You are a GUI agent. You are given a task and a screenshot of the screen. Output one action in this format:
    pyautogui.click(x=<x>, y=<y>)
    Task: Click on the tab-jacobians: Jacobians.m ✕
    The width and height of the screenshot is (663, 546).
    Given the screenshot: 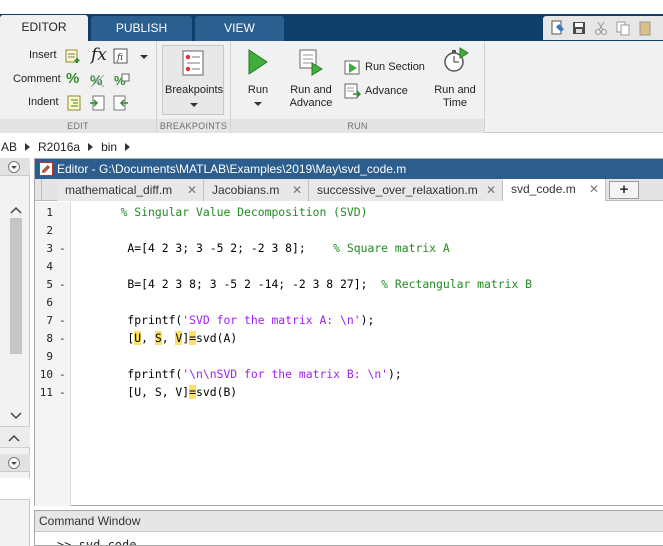 What is the action you would take?
    pyautogui.click(x=256, y=190)
    